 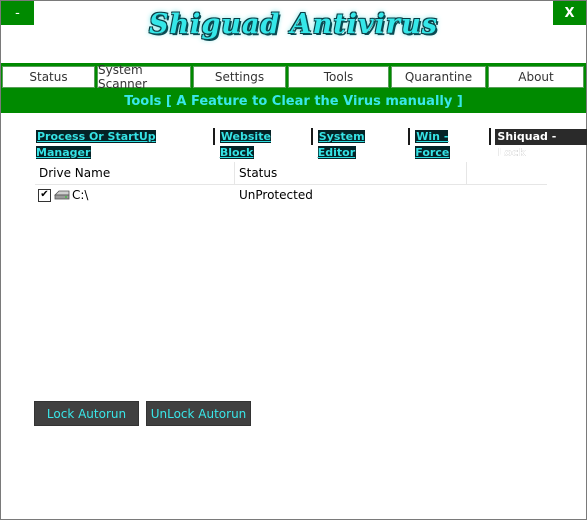 I want to click on column-header-drive-name: Drive Name, so click(x=135, y=173).